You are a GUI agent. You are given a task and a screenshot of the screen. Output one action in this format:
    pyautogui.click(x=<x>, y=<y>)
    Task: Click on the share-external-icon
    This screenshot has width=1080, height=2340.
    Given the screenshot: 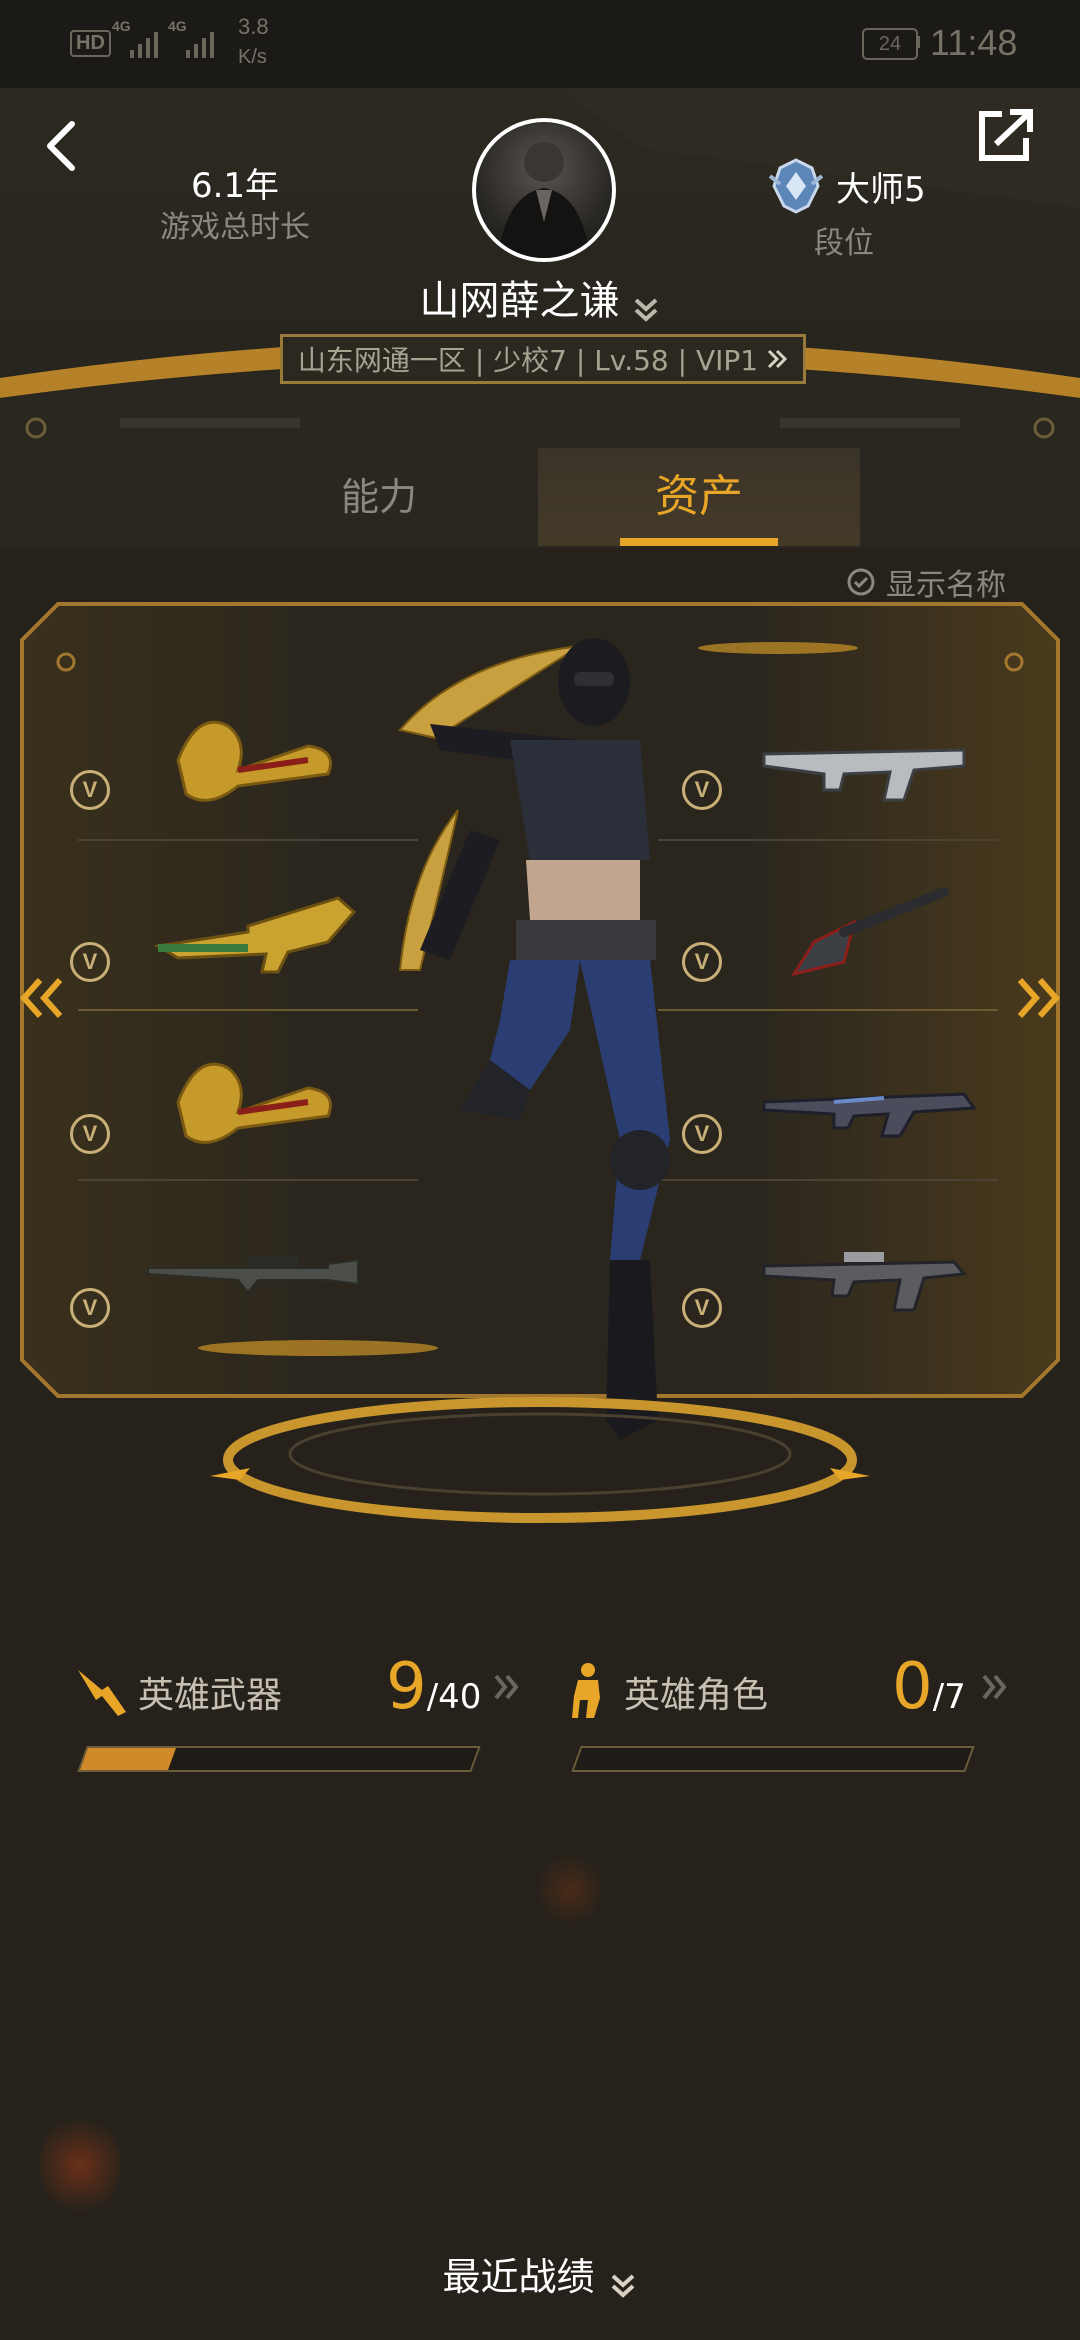 What is the action you would take?
    pyautogui.click(x=1006, y=135)
    